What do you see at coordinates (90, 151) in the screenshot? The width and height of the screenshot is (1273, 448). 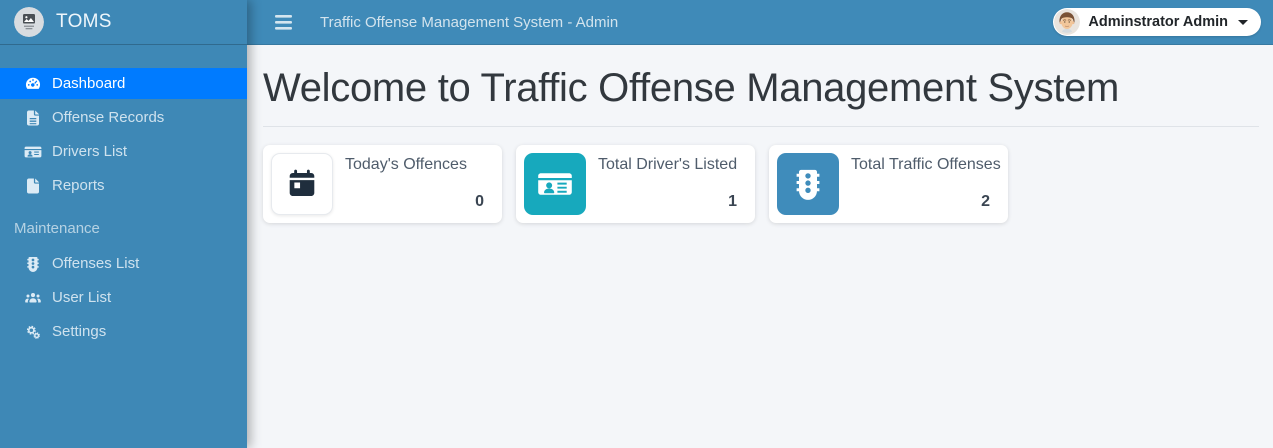 I see `sidebar-item-label: Drivers List` at bounding box center [90, 151].